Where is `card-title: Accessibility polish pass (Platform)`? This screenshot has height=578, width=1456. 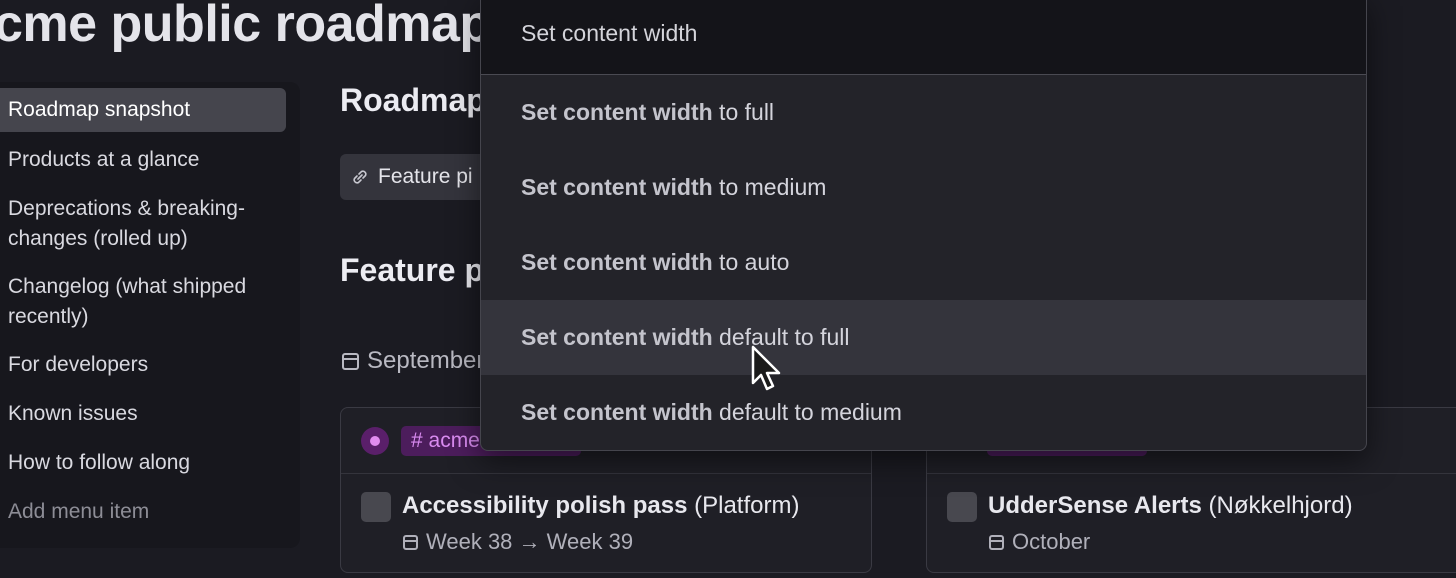
card-title: Accessibility polish pass (Platform) is located at coordinates (600, 506).